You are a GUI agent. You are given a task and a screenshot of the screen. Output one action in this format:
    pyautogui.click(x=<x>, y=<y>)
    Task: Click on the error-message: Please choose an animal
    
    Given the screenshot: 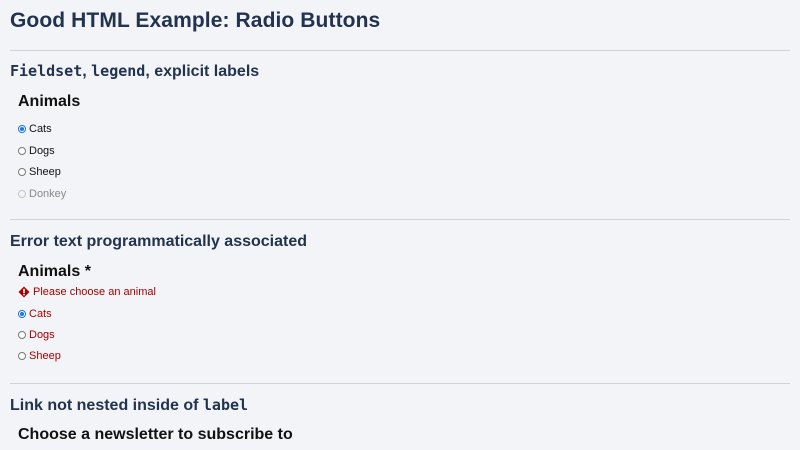 What is the action you would take?
    pyautogui.click(x=87, y=292)
    